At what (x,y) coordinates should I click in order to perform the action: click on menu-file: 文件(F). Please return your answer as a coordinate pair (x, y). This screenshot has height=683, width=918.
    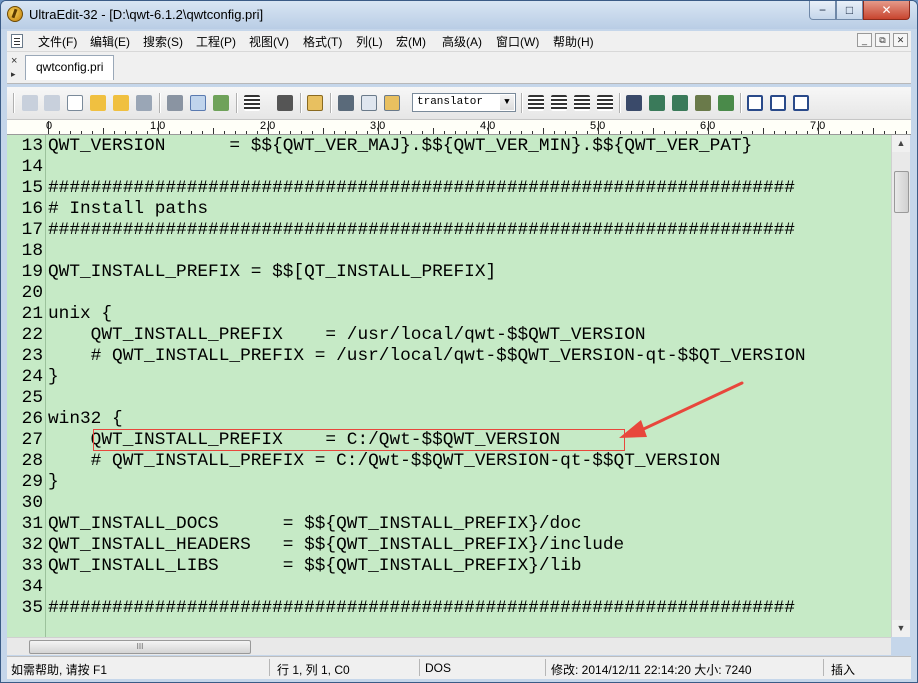
    Looking at the image, I should click on (57, 41).